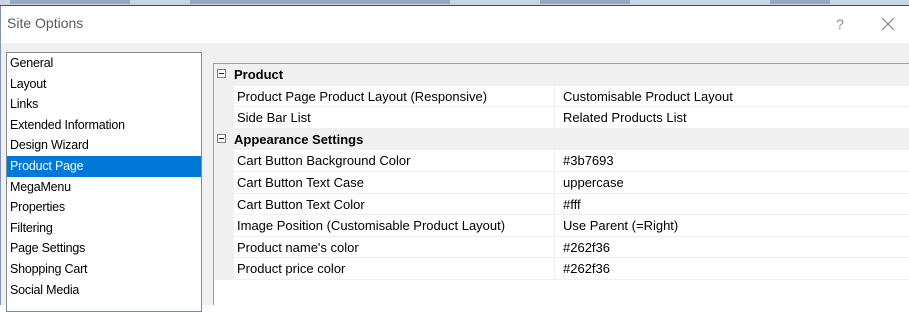  What do you see at coordinates (561, 204) in the screenshot?
I see `property-row: Cart Button Text Color #fff` at bounding box center [561, 204].